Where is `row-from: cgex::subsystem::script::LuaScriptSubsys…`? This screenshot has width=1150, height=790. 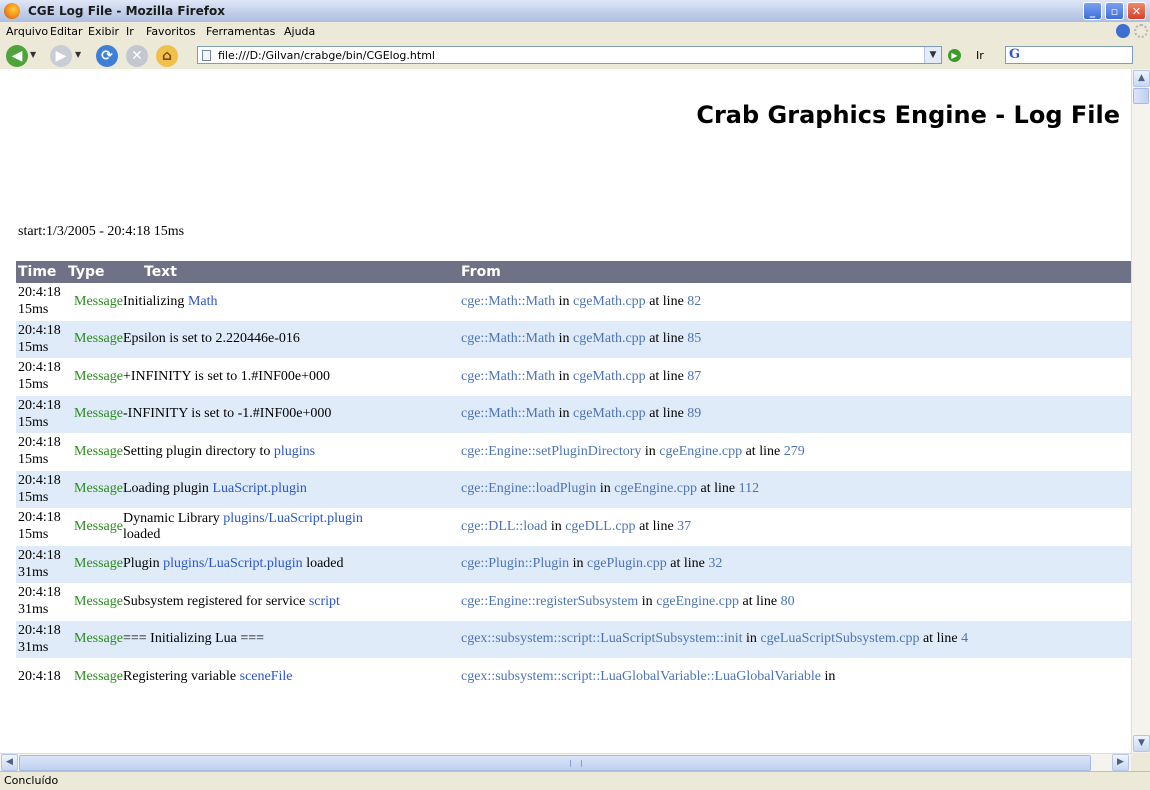
row-from: cgex::subsystem::script::LuaScriptSubsys… is located at coordinates (793, 640).